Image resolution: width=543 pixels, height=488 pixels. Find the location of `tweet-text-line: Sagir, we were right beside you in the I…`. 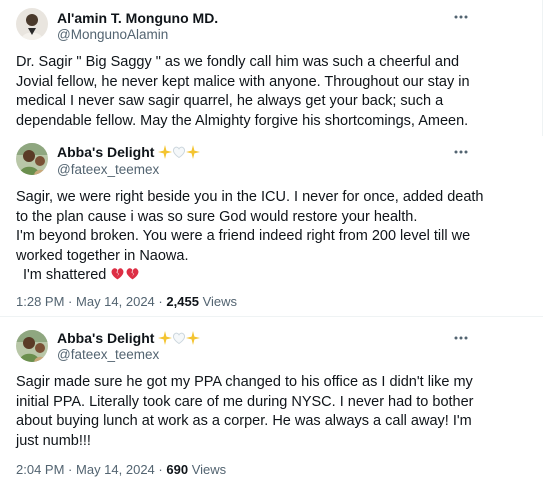

tweet-text-line: Sagir, we were right beside you in the I… is located at coordinates (250, 197).